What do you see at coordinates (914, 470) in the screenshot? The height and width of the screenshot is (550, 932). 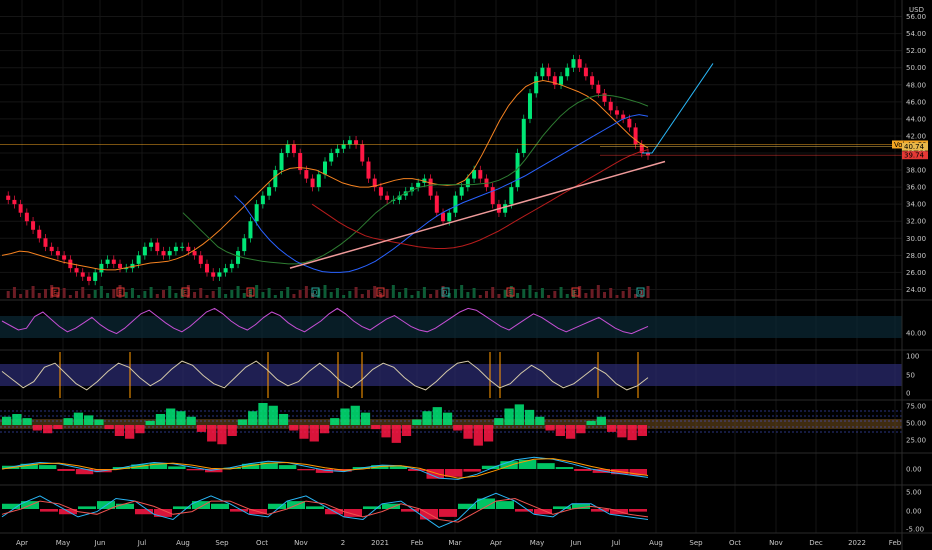 I see `y-tick-label: 0.00` at bounding box center [914, 470].